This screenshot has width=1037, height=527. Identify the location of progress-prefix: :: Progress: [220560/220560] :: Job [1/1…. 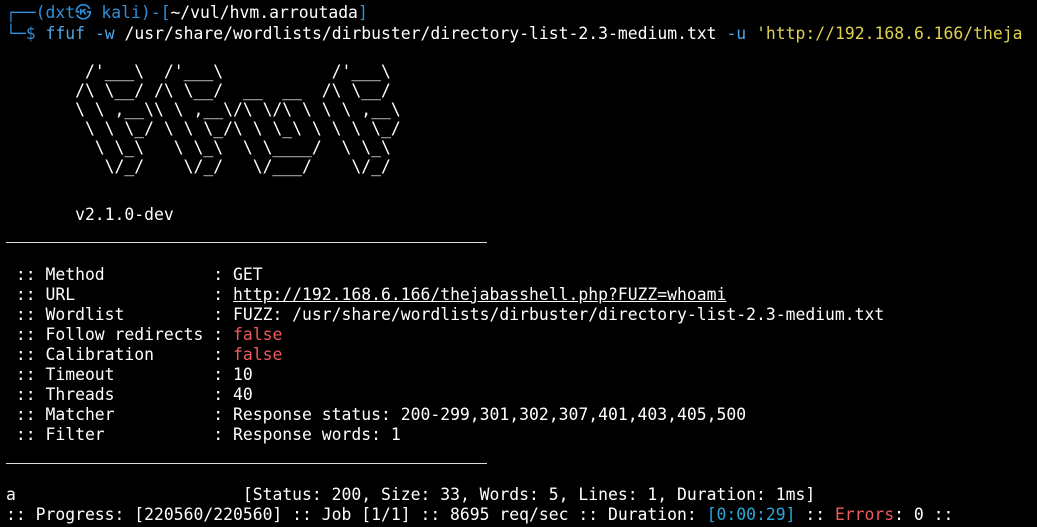
(356, 514).